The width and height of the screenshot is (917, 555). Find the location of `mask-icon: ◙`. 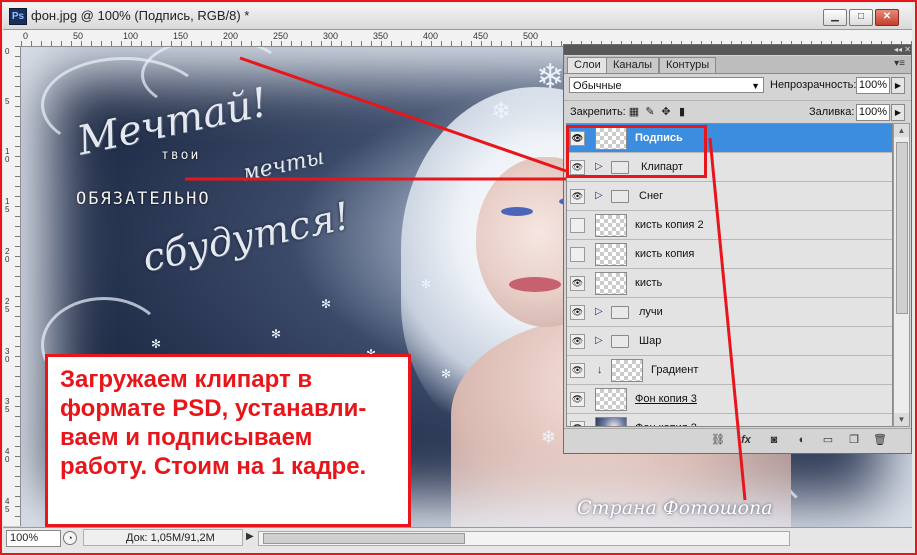

mask-icon: ◙ is located at coordinates (774, 440).